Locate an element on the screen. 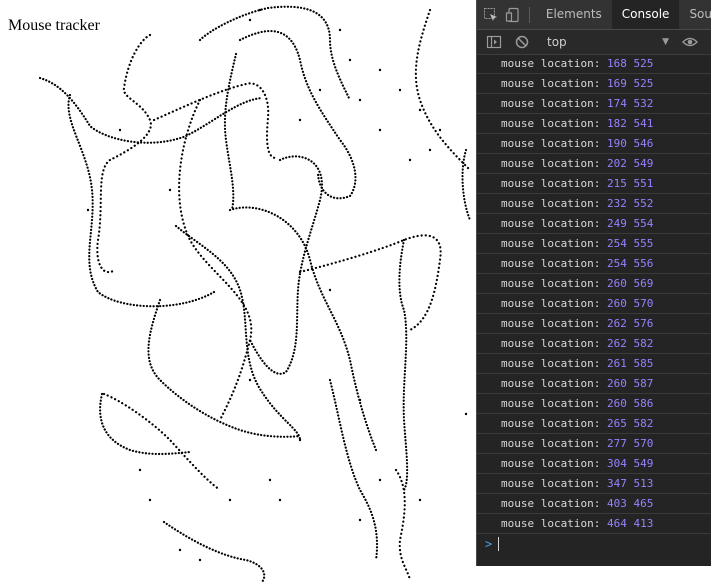 This screenshot has height=582, width=711. log-value: 262 576 is located at coordinates (630, 323).